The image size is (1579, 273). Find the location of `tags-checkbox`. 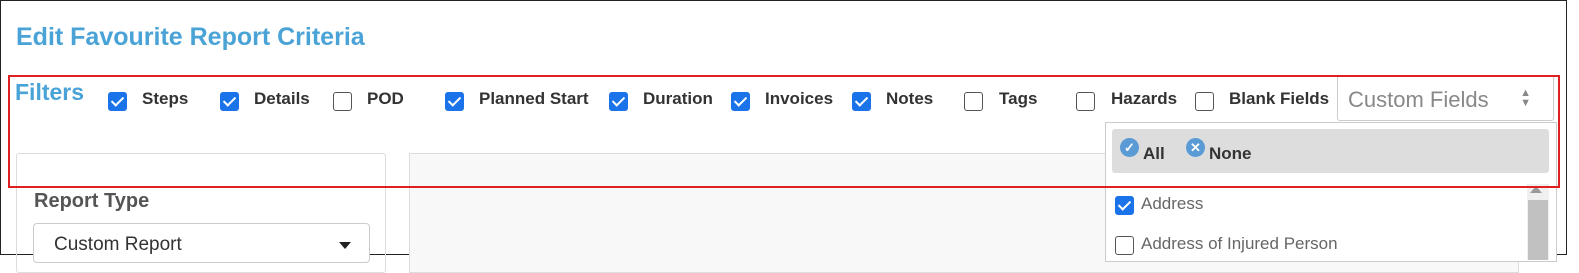

tags-checkbox is located at coordinates (973, 101).